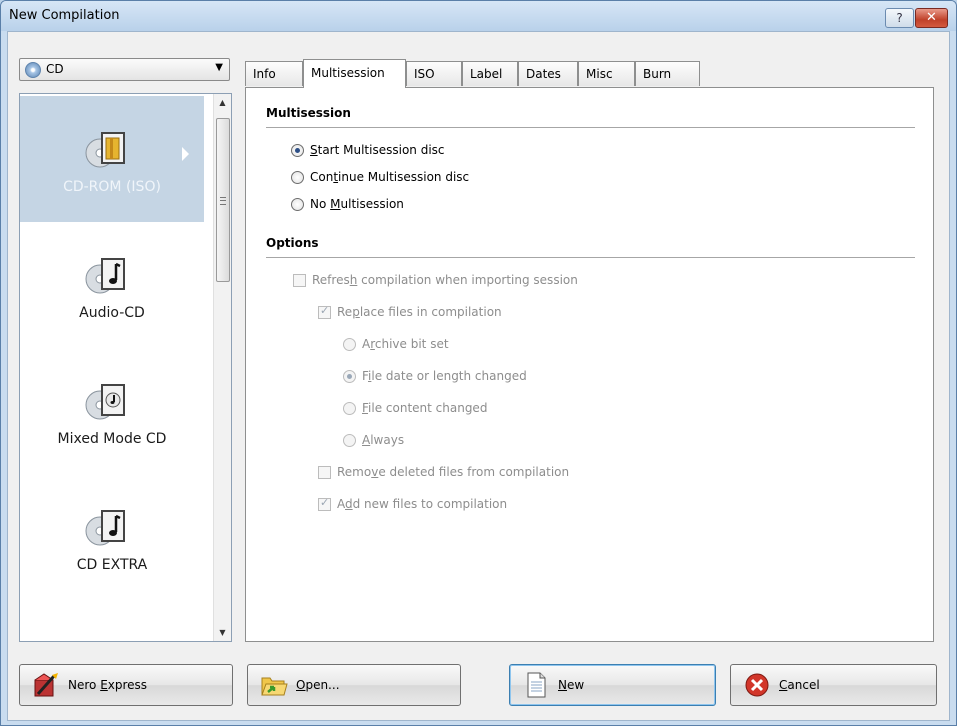  I want to click on compilation-type-cd-rom-iso: CD-ROM (ISO), so click(112, 159).